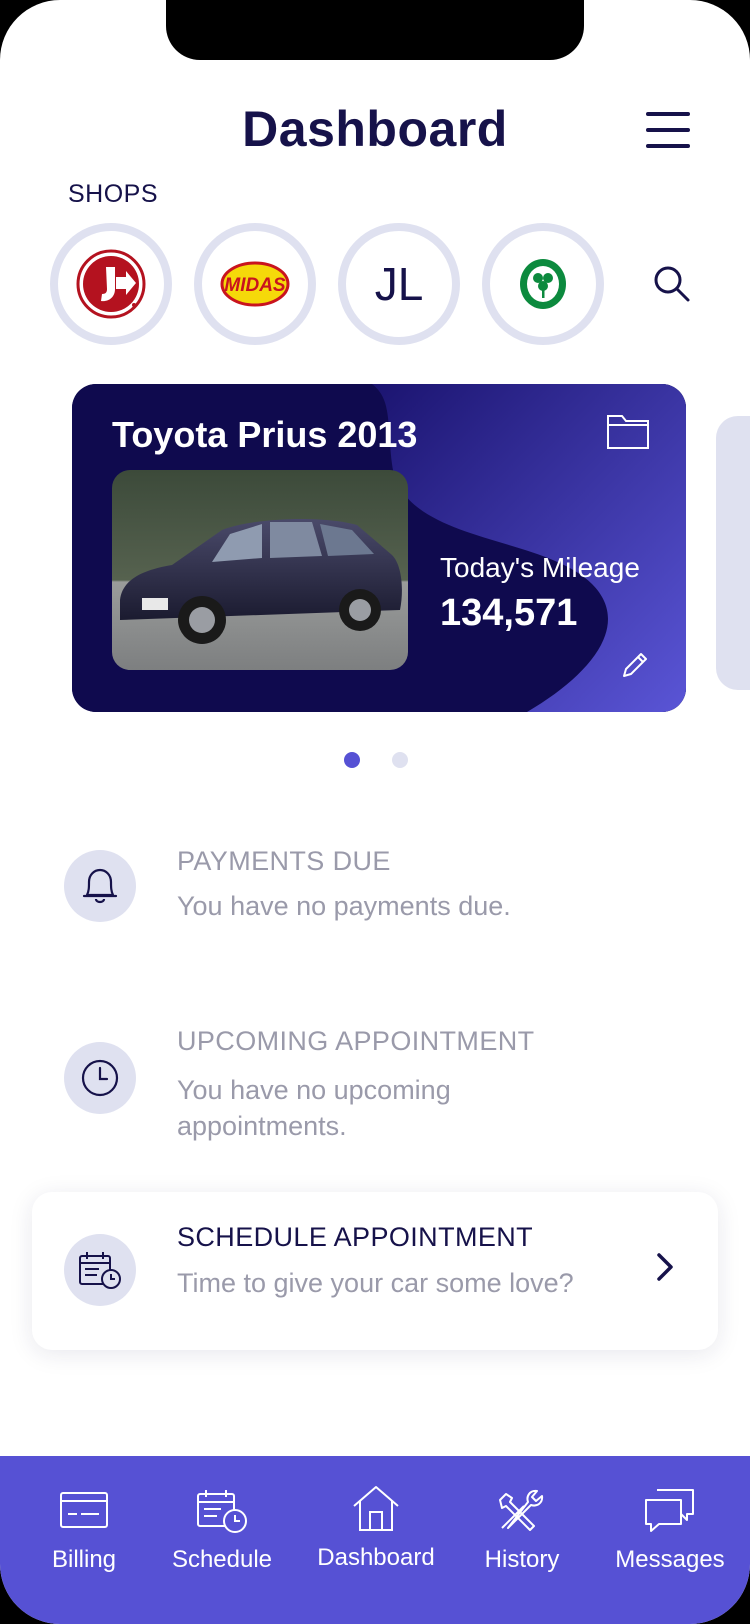 Image resolution: width=750 pixels, height=1624 pixels. What do you see at coordinates (375, 1283) in the screenshot?
I see `schedule-appointment-text: Time to give your car some love?` at bounding box center [375, 1283].